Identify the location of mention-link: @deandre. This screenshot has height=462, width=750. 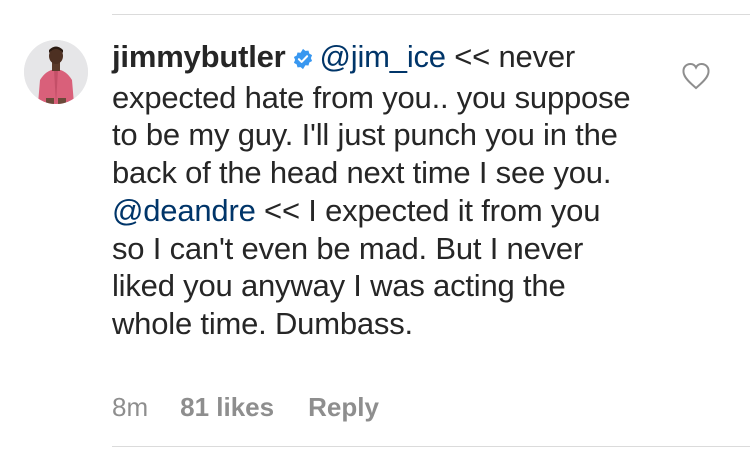
(184, 210).